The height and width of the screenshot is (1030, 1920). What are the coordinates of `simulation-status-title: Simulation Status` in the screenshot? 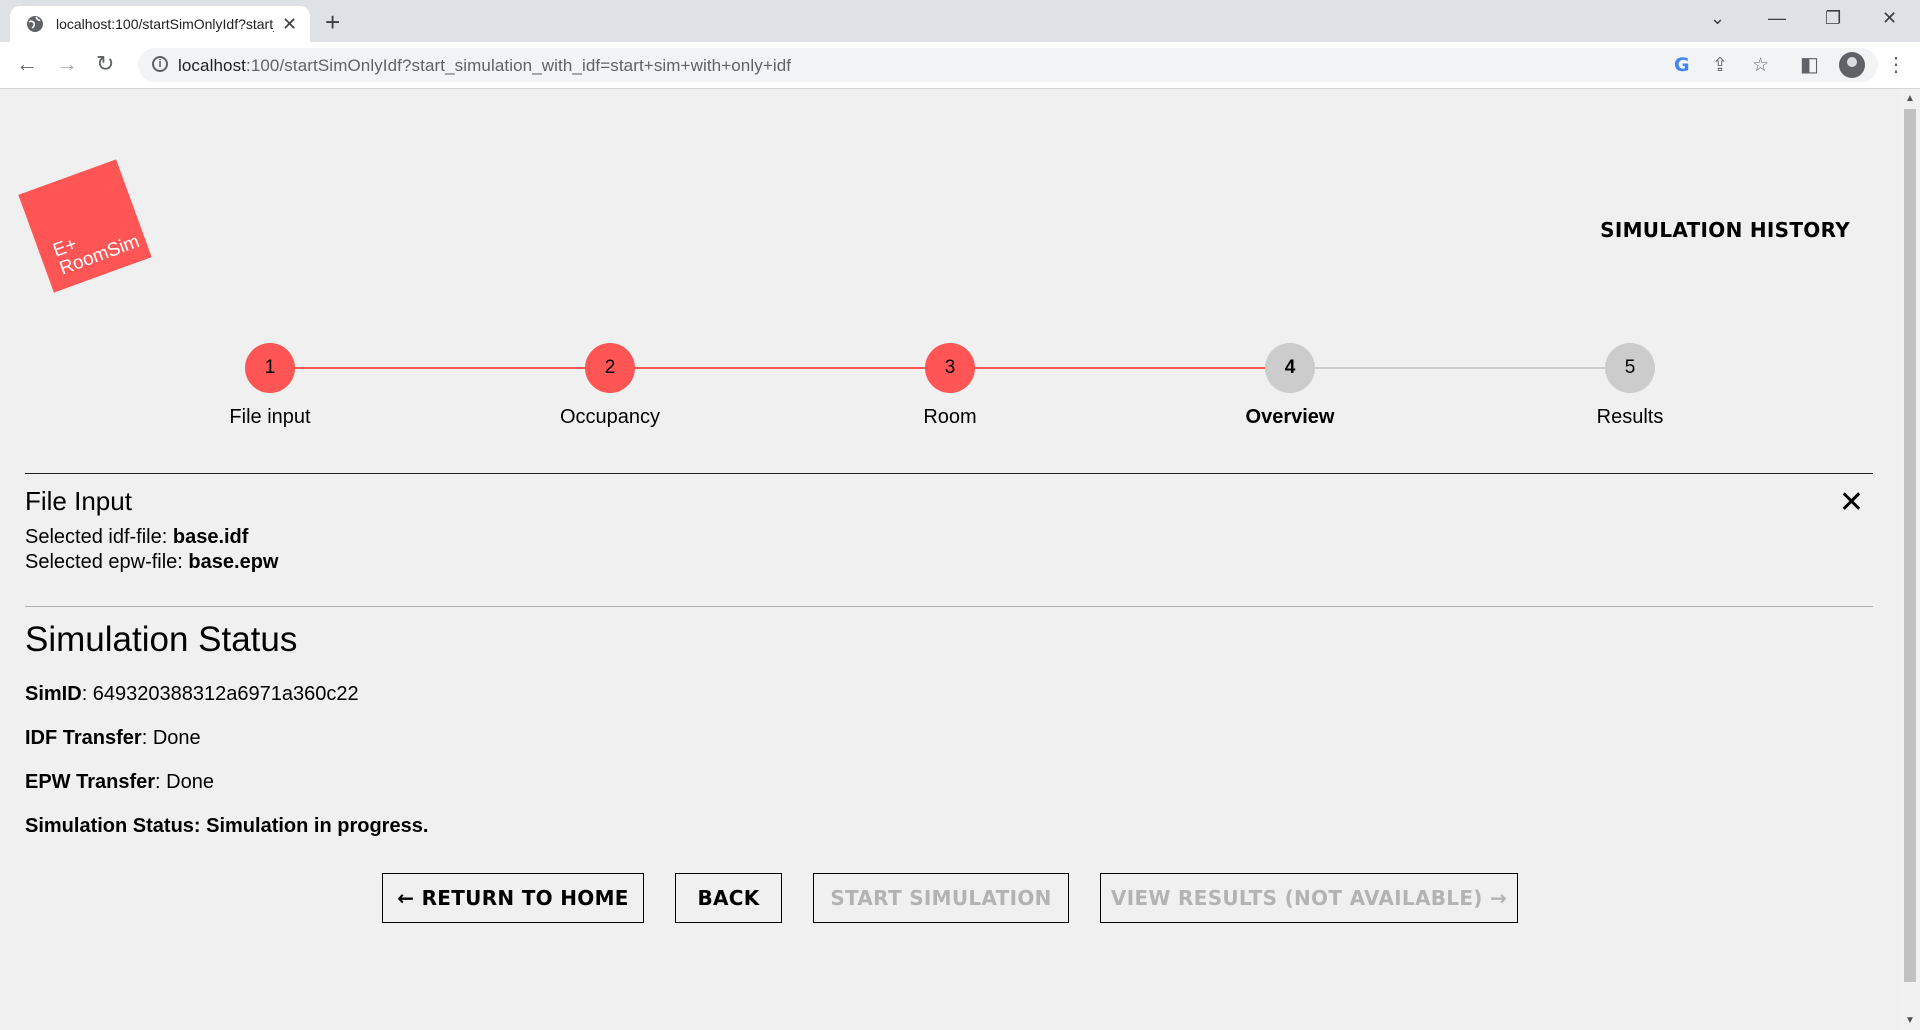 It's located at (161, 639).